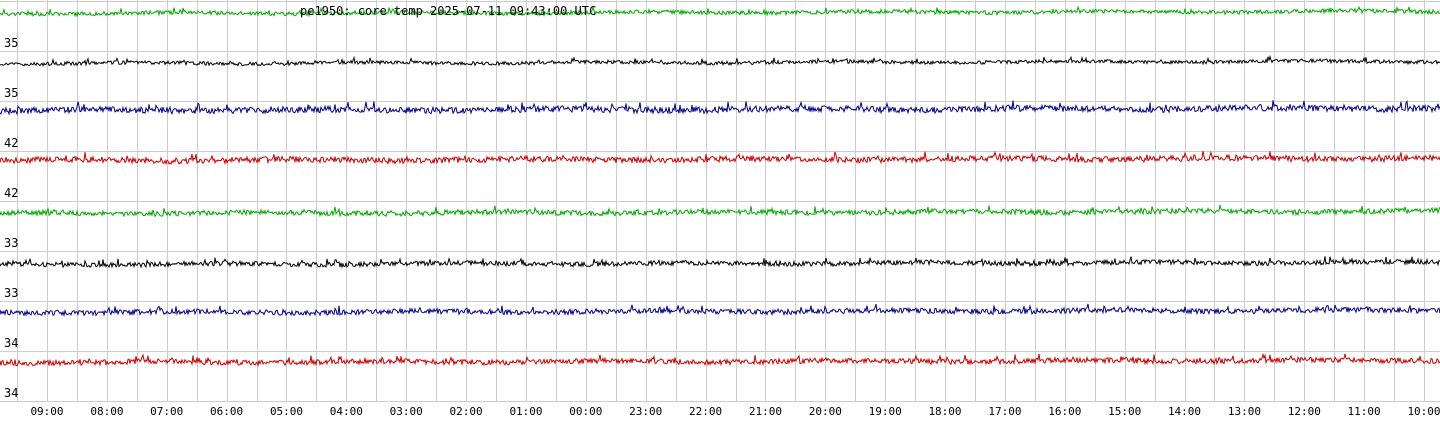 The image size is (1440, 426). What do you see at coordinates (825, 411) in the screenshot?
I see `x-tick-label: 20:00` at bounding box center [825, 411].